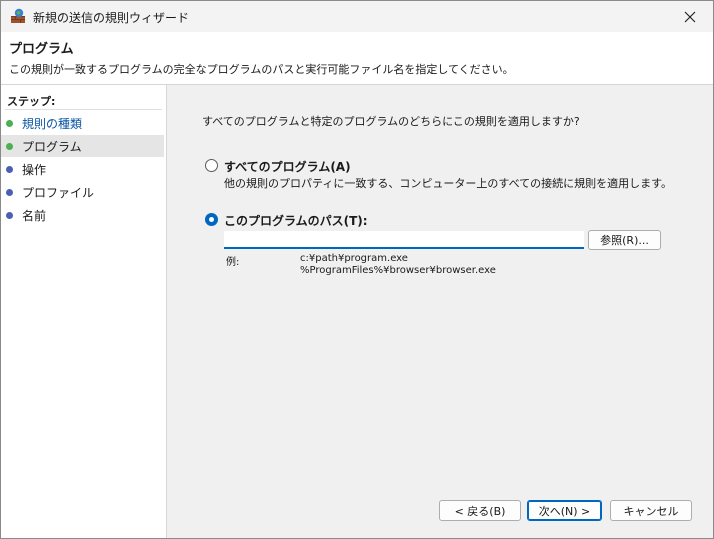 The width and height of the screenshot is (714, 539). I want to click on question-text: すべてのプログラムと特定のプログラムのどちらにこの規則を適用しますか?, so click(391, 121).